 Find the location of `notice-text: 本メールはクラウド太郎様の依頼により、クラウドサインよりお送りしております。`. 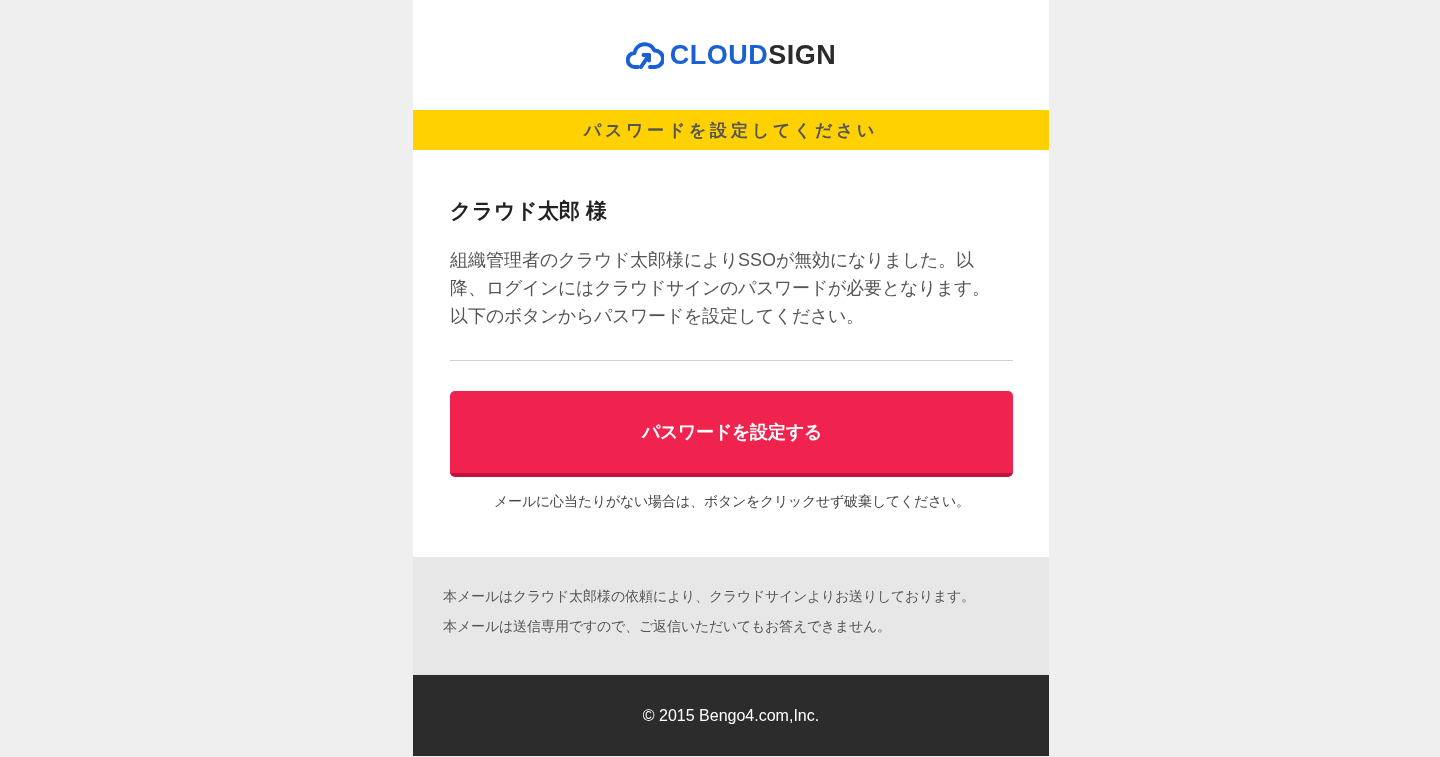

notice-text: 本メールはクラウド太郎様の依頼により、クラウドサインよりお送りしております。 is located at coordinates (709, 596).